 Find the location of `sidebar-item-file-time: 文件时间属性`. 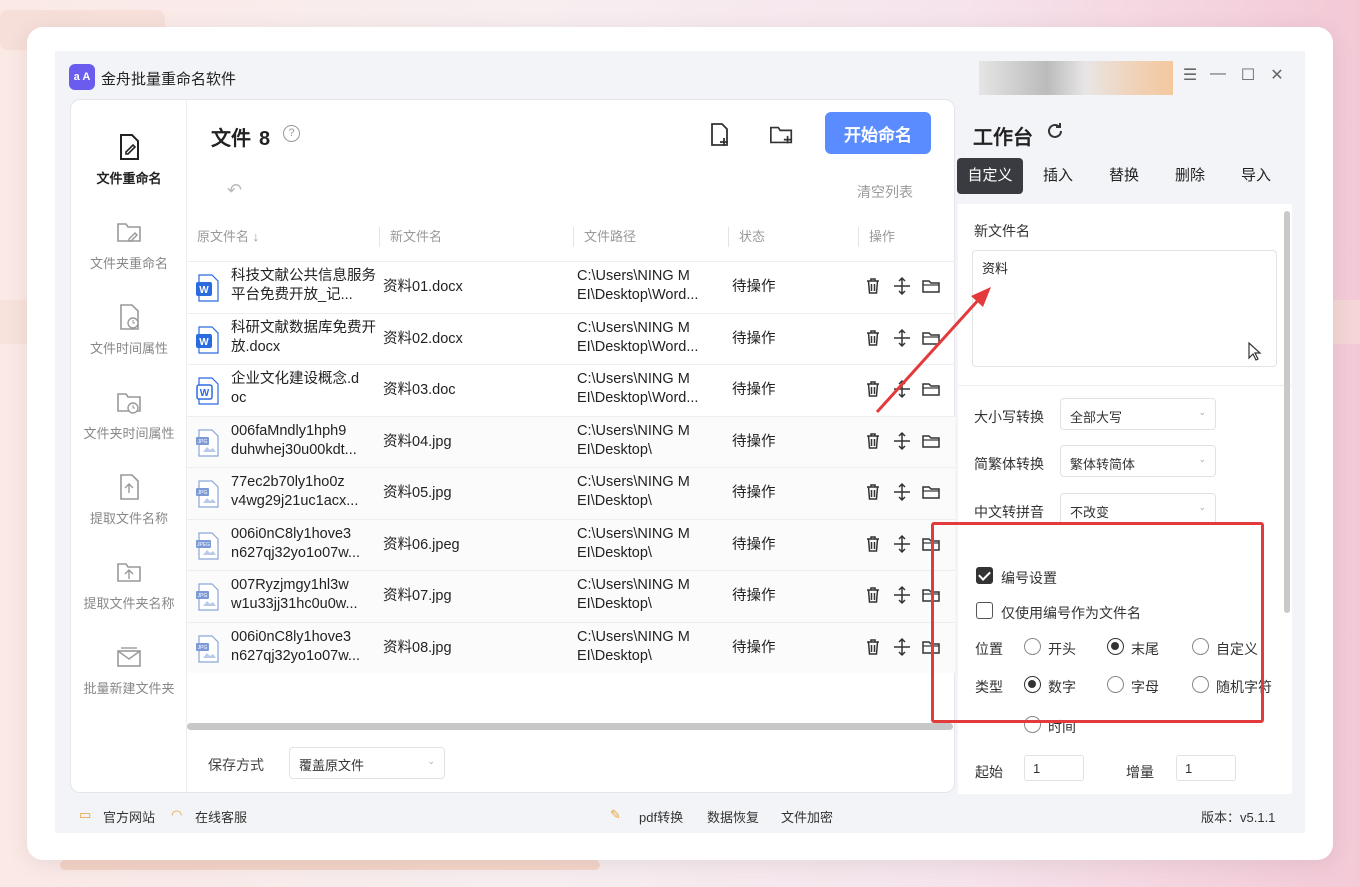

sidebar-item-file-time: 文件时间属性 is located at coordinates (129, 329).